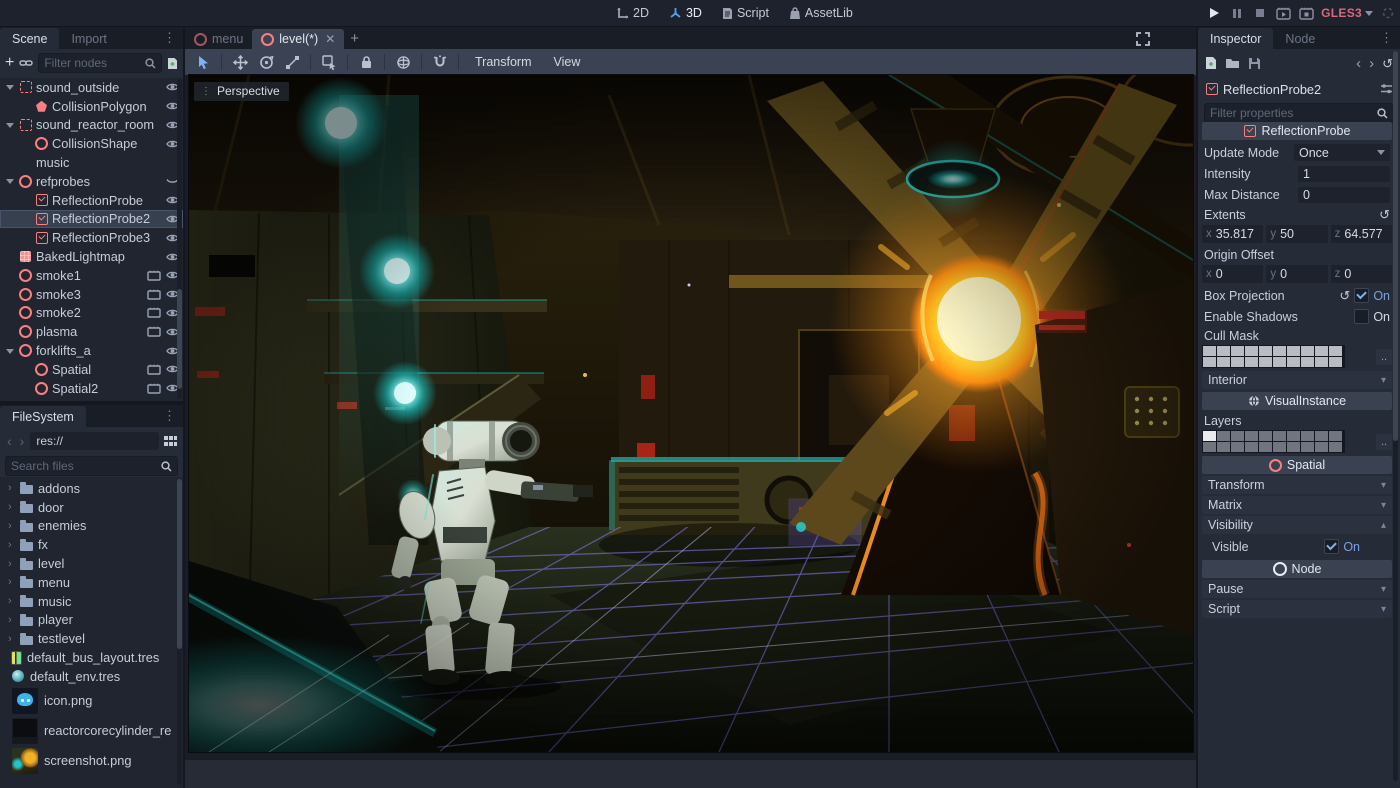  What do you see at coordinates (179, 632) in the screenshot?
I see `file-list-scrollbar` at bounding box center [179, 632].